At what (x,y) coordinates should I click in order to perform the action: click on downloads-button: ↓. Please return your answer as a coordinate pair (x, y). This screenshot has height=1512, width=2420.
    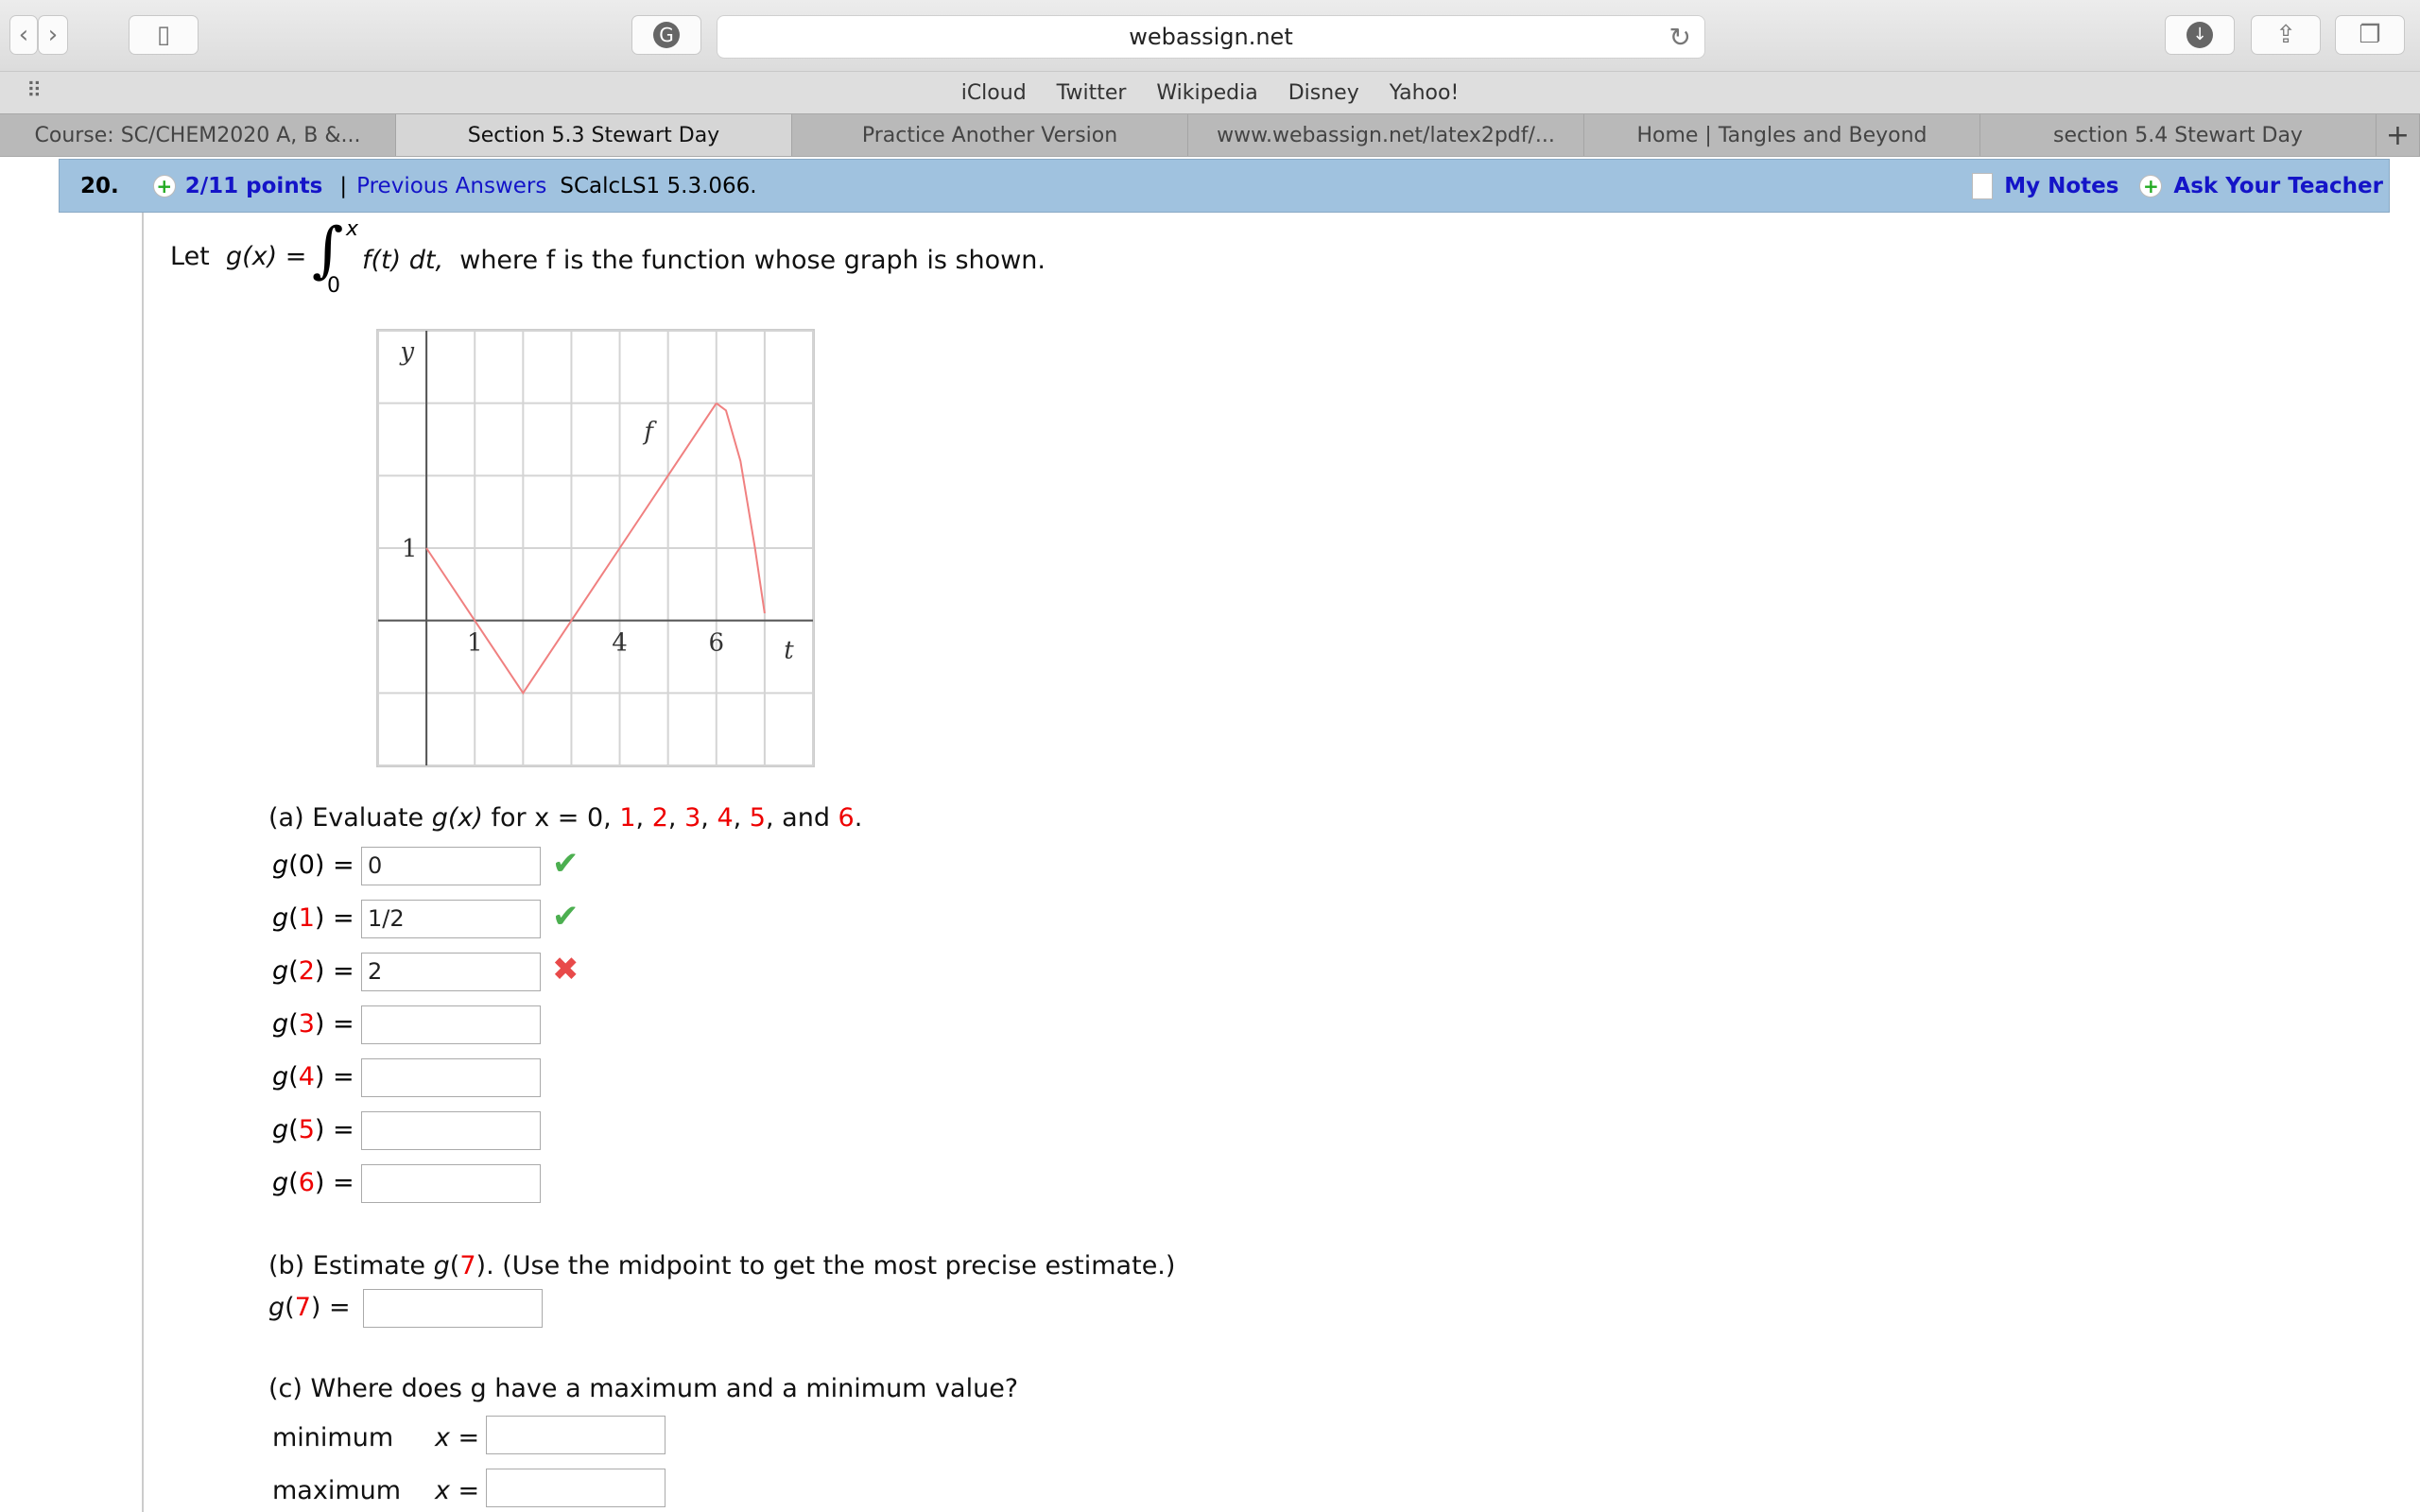
    Looking at the image, I should click on (2200, 35).